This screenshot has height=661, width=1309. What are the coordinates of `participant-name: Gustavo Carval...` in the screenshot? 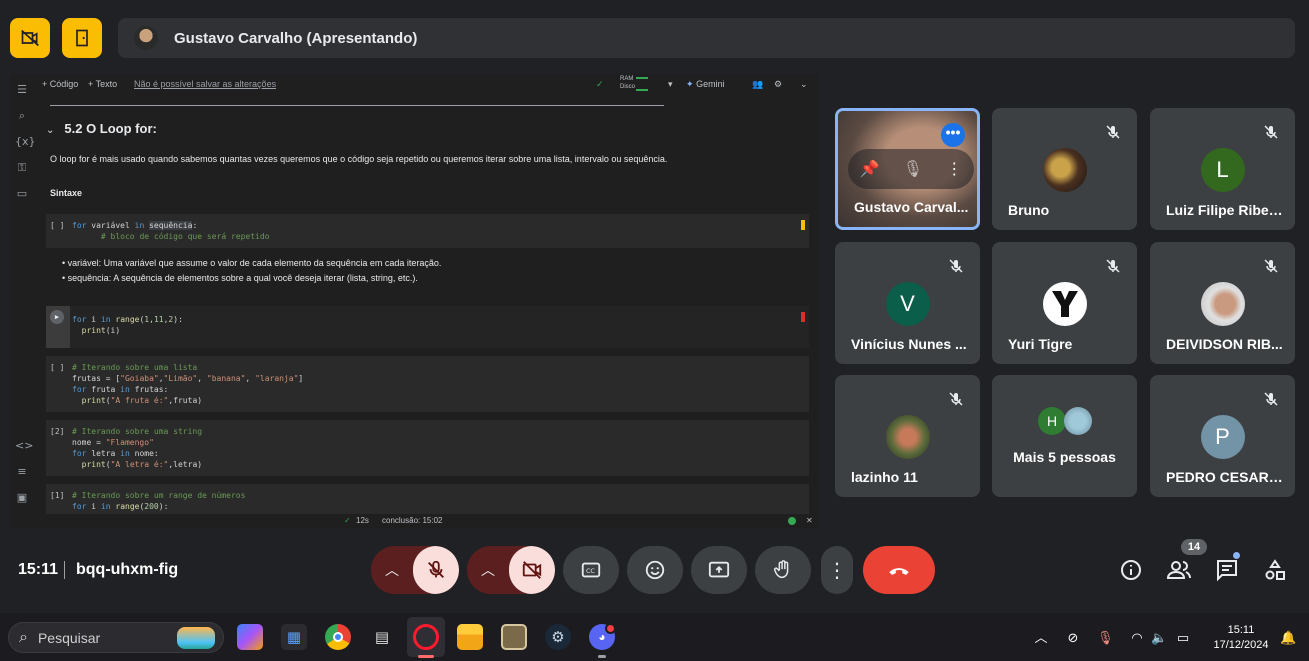 It's located at (911, 207).